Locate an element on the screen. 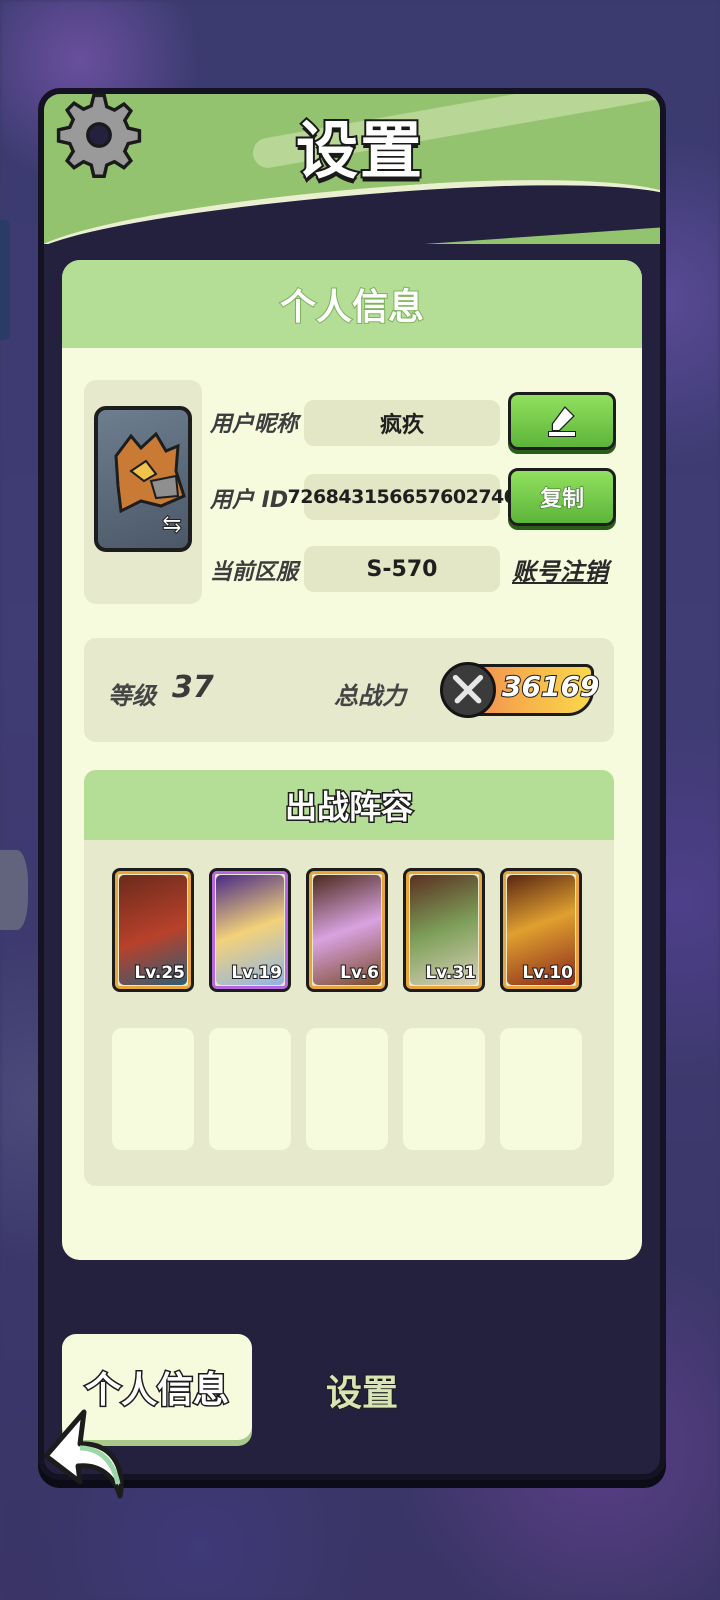 Image resolution: width=720 pixels, height=1600 pixels. edit-icon is located at coordinates (562, 421).